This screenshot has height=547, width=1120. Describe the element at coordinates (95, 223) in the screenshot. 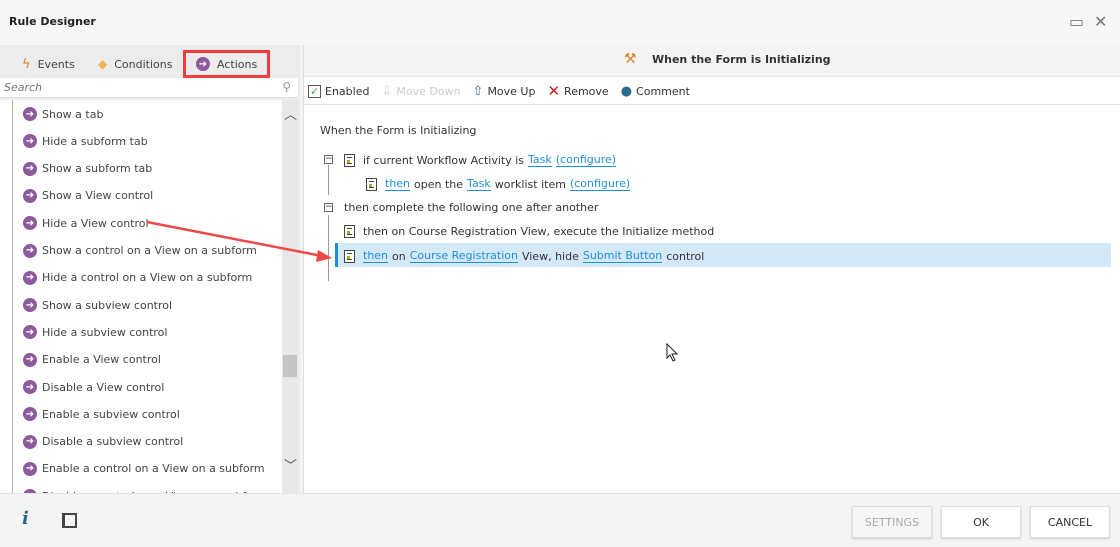

I see `action-label: Hide a View control` at that location.